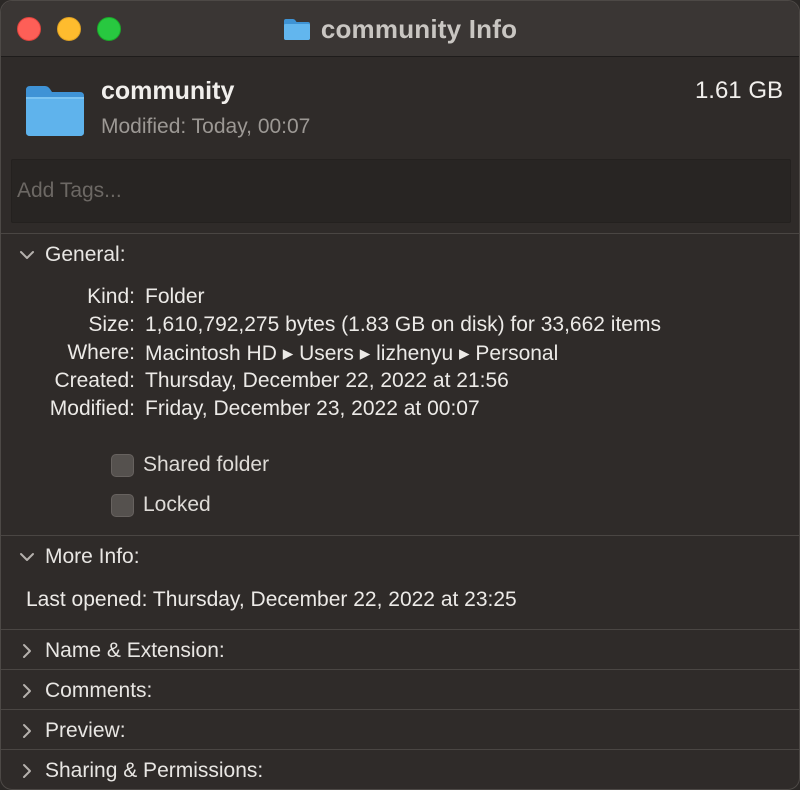 The image size is (800, 790). Describe the element at coordinates (101, 352) in the screenshot. I see `where-label: Where:` at that location.